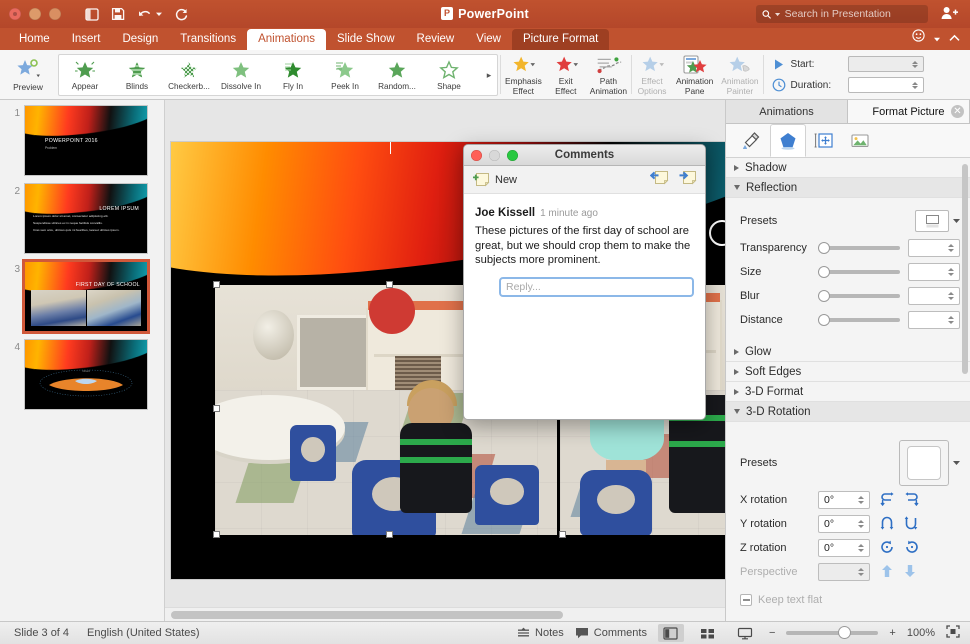 The image size is (970, 644). Describe the element at coordinates (844, 548) in the screenshot. I see `z-rotation-field: 0°` at that location.